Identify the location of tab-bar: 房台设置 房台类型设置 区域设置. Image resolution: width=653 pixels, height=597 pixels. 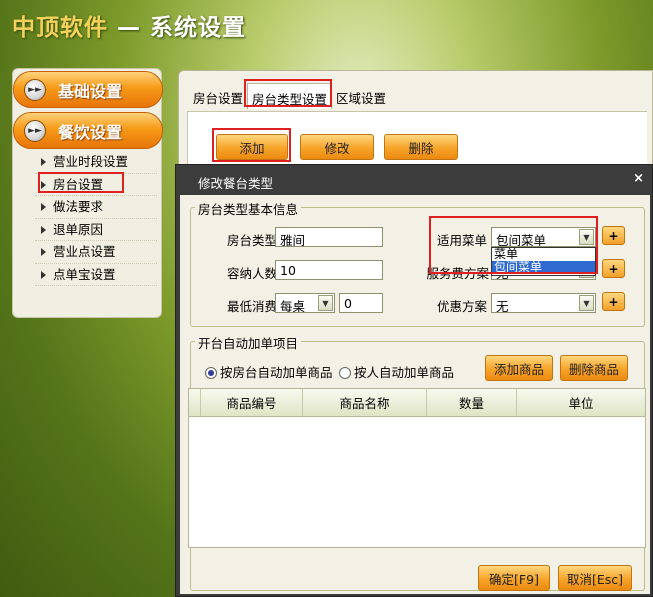
(289, 96).